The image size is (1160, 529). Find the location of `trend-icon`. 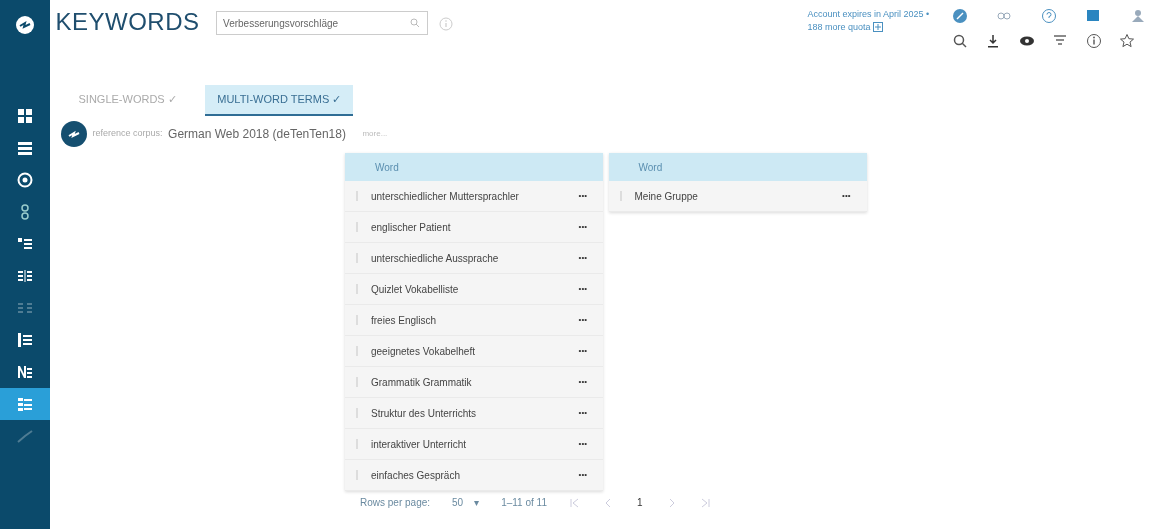

trend-icon is located at coordinates (25, 436).